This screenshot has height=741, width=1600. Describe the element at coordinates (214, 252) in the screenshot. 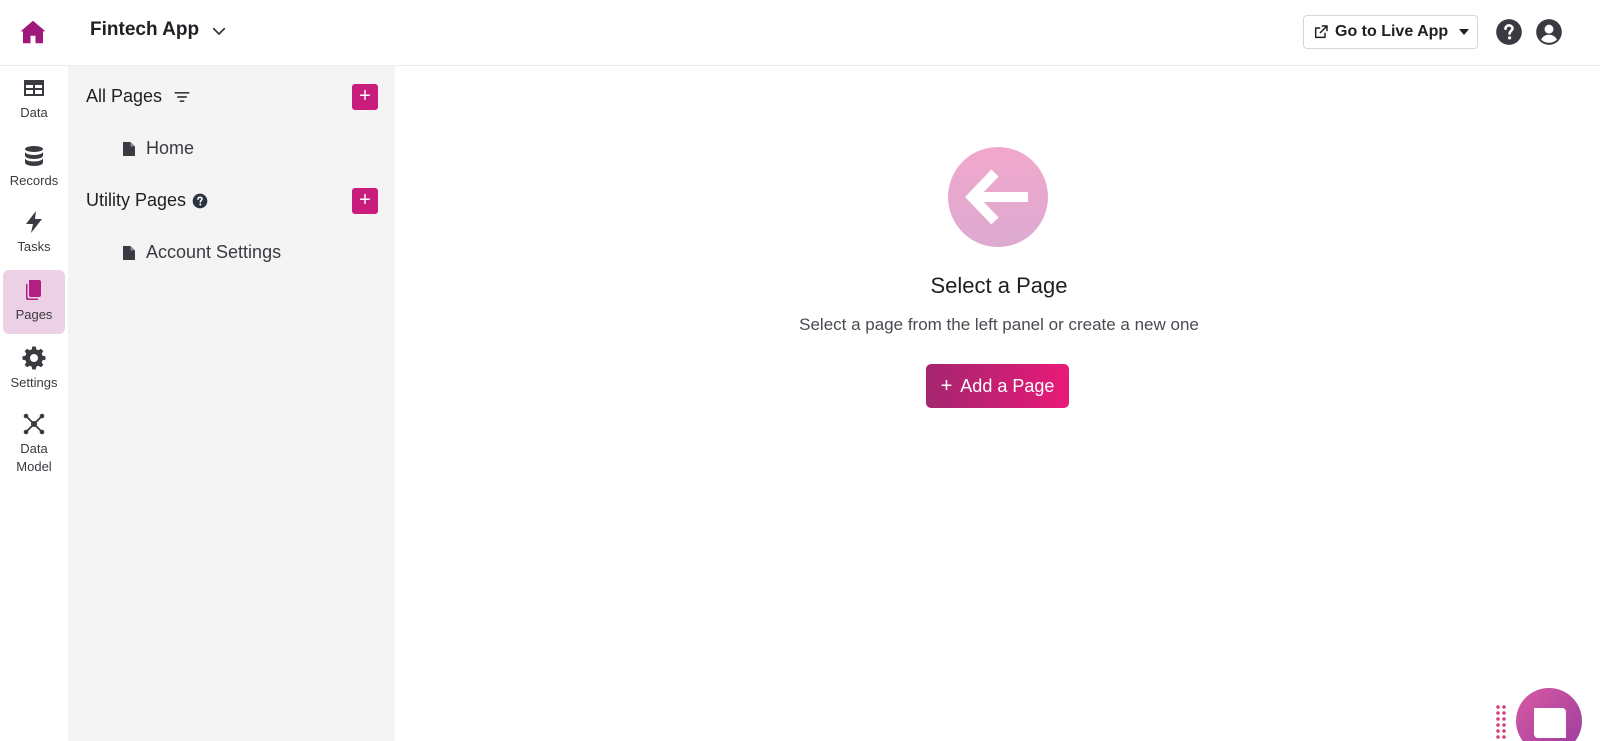

I see `page-item-label: Account Settings` at that location.